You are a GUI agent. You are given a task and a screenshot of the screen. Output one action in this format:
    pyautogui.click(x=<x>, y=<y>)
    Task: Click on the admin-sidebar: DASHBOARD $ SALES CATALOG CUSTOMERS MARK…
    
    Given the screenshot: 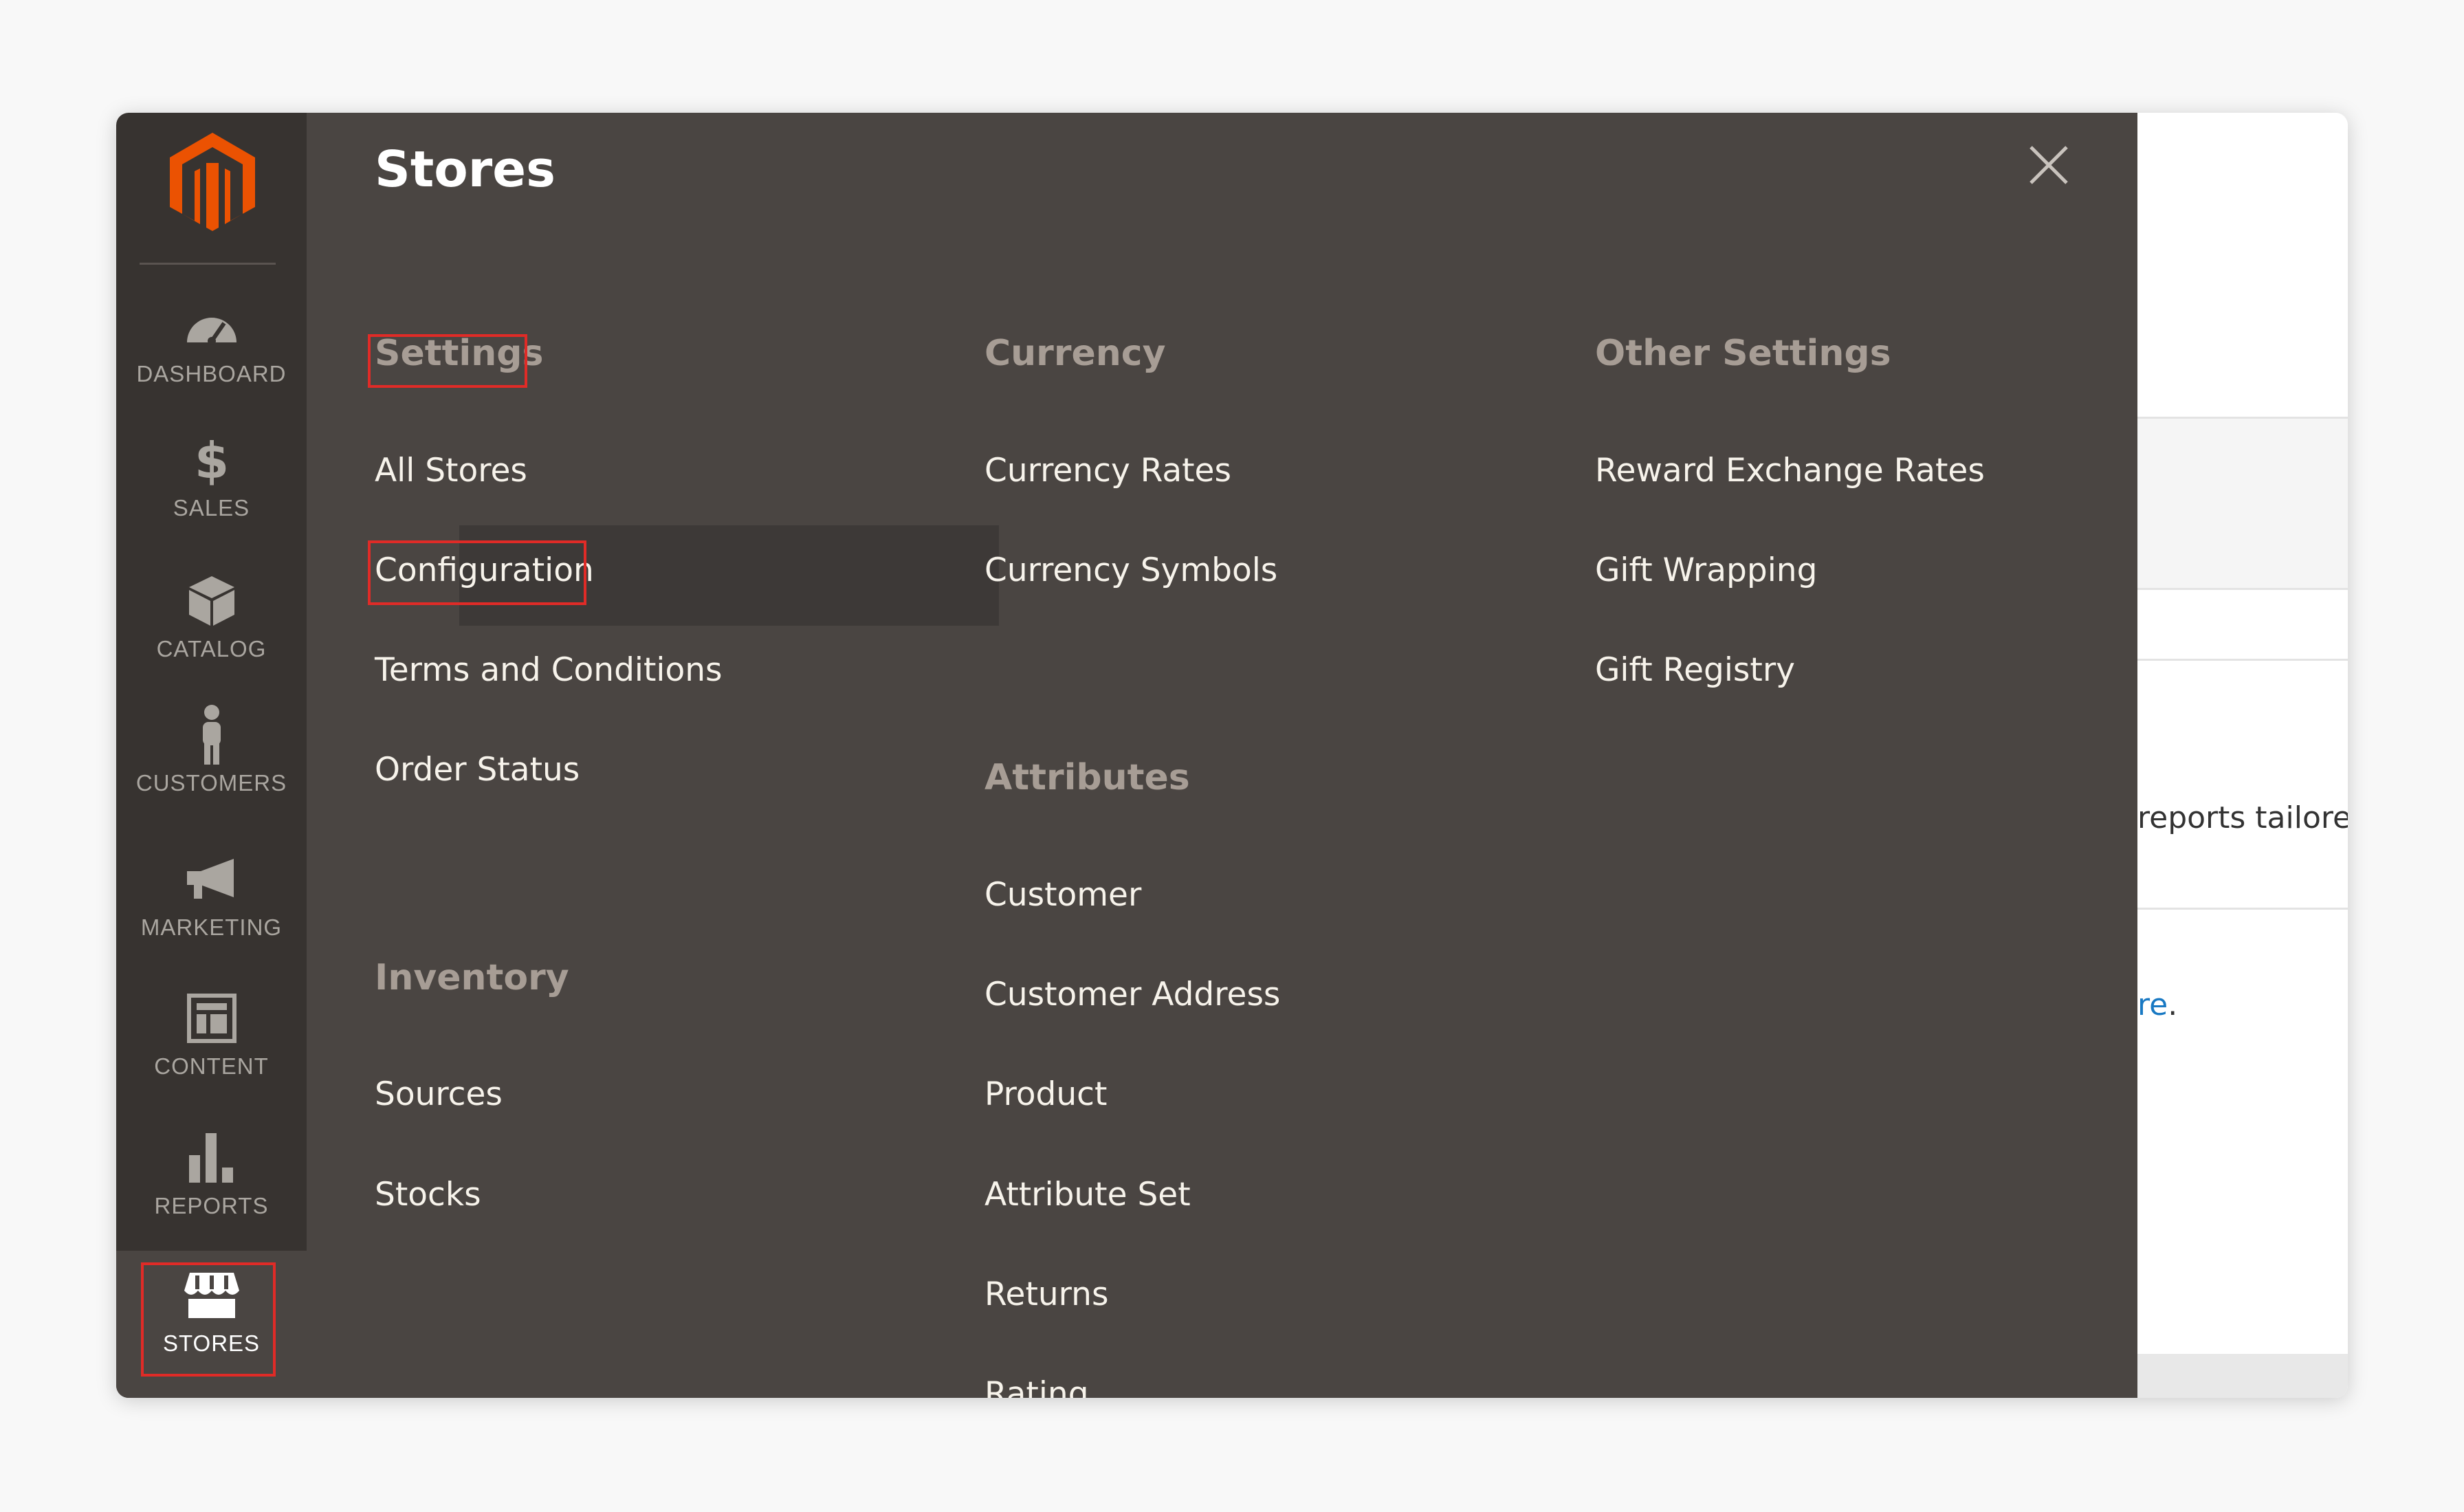 What is the action you would take?
    pyautogui.click(x=211, y=755)
    